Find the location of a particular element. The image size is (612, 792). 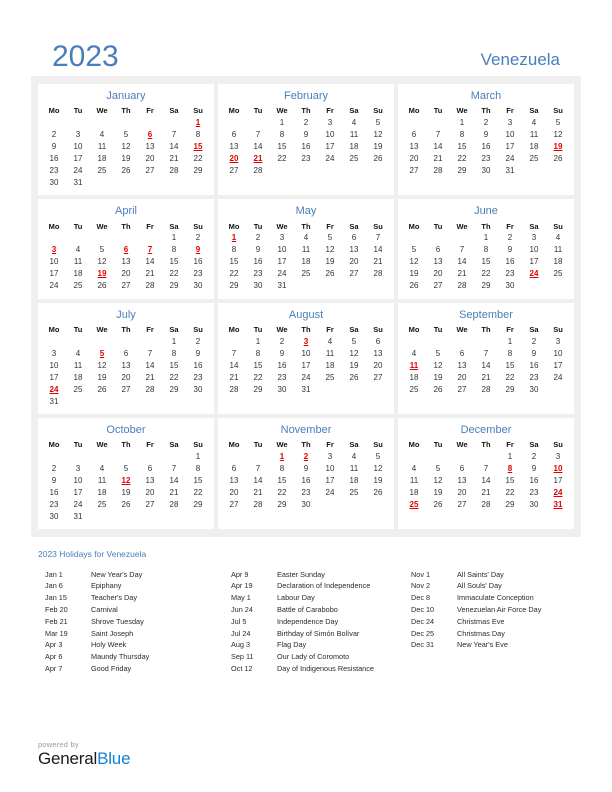

day-cell-holiday: 2 is located at coordinates (306, 457).